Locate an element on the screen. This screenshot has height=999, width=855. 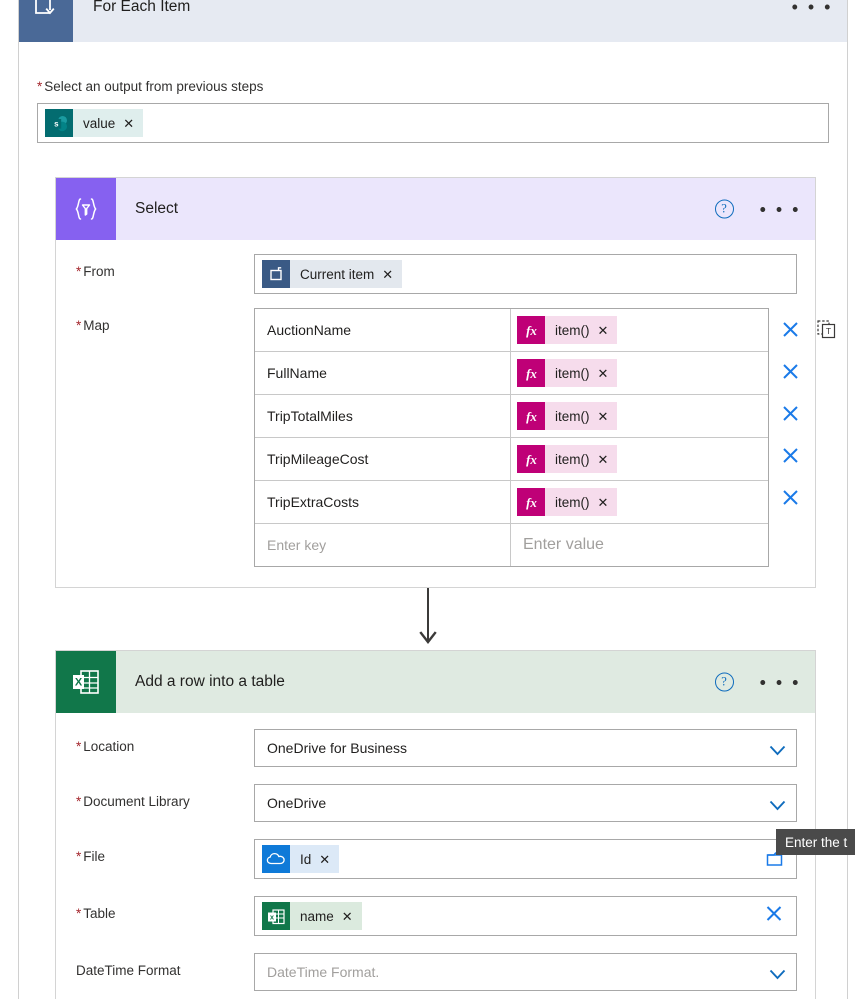
map-key-input-new: Enter key is located at coordinates (383, 545).